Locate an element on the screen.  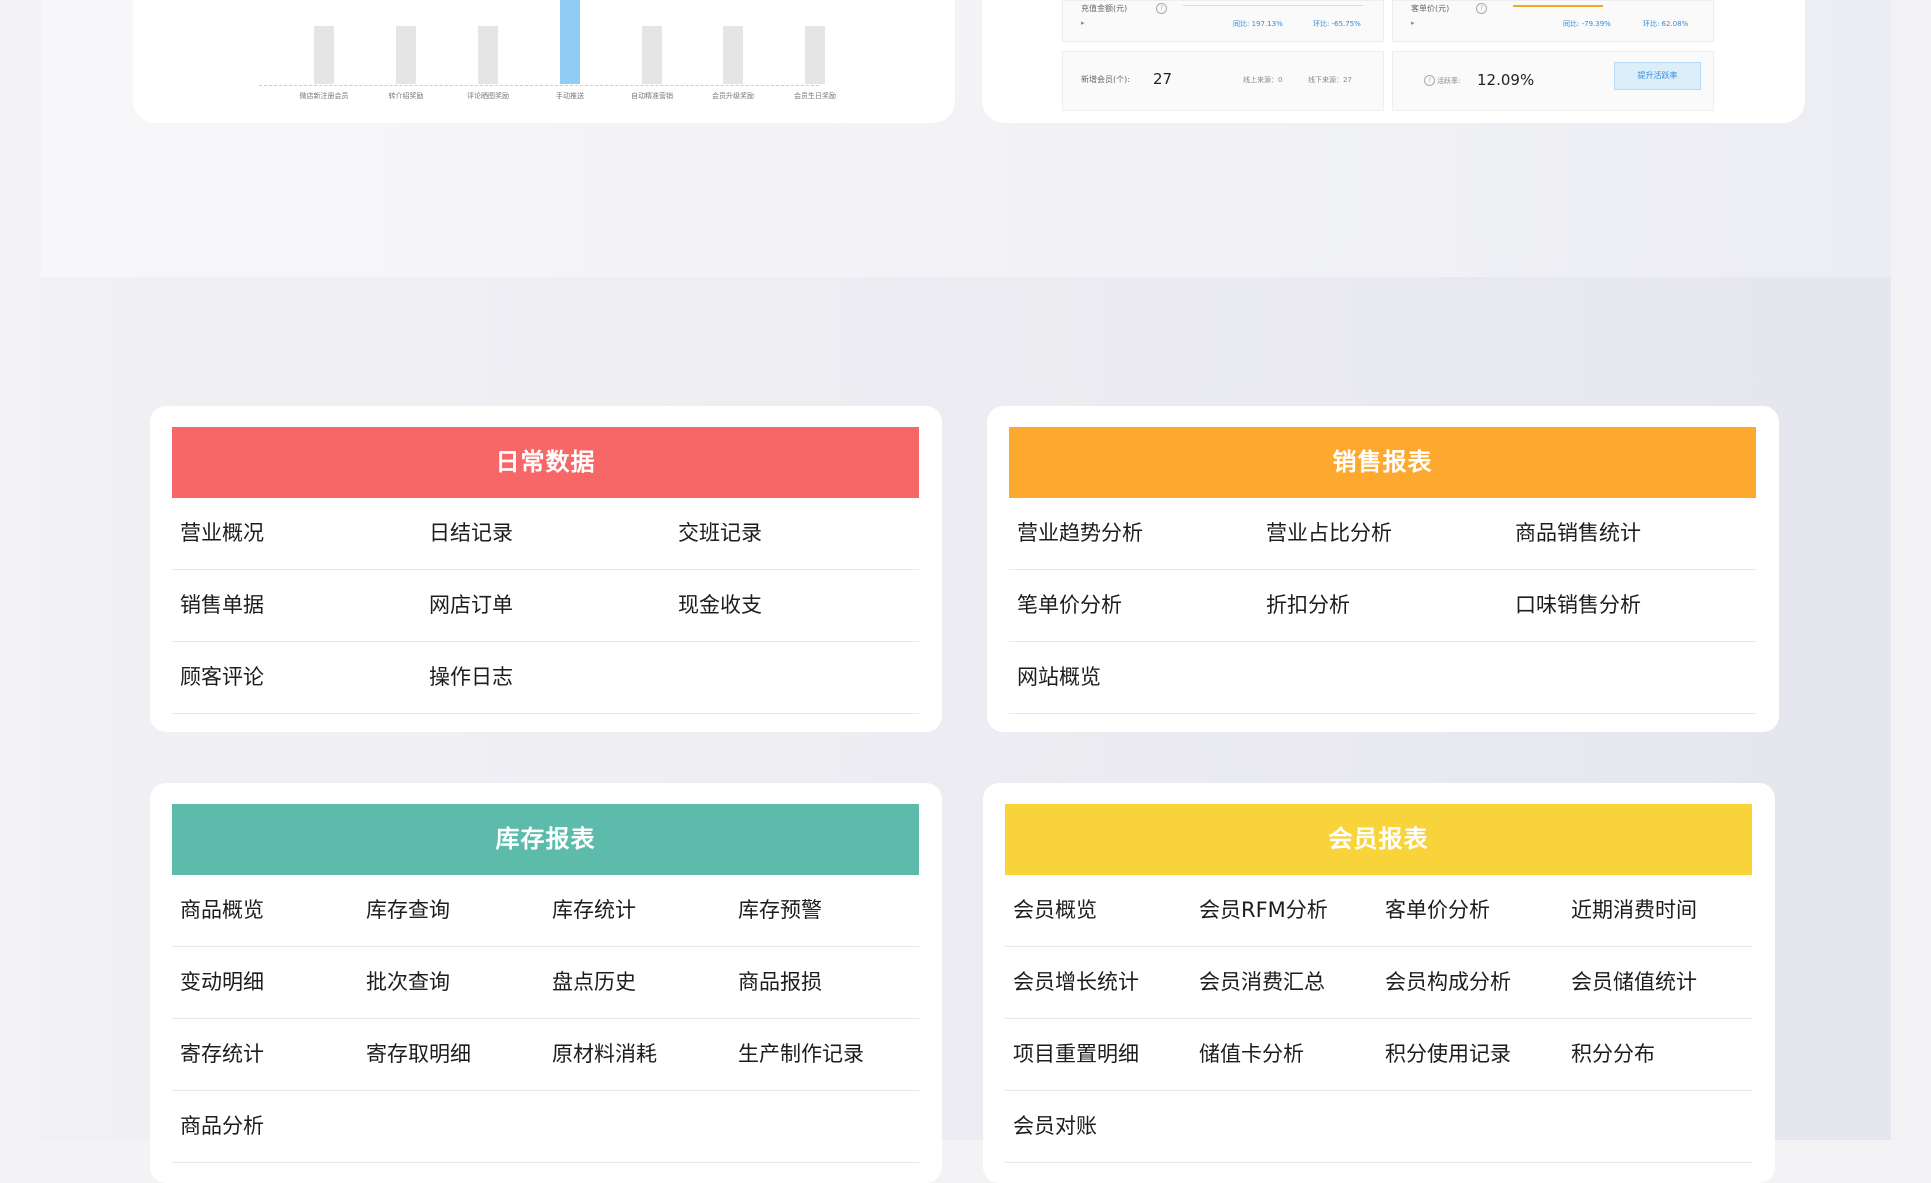
report-row: 商品分析 is located at coordinates (545, 1127).